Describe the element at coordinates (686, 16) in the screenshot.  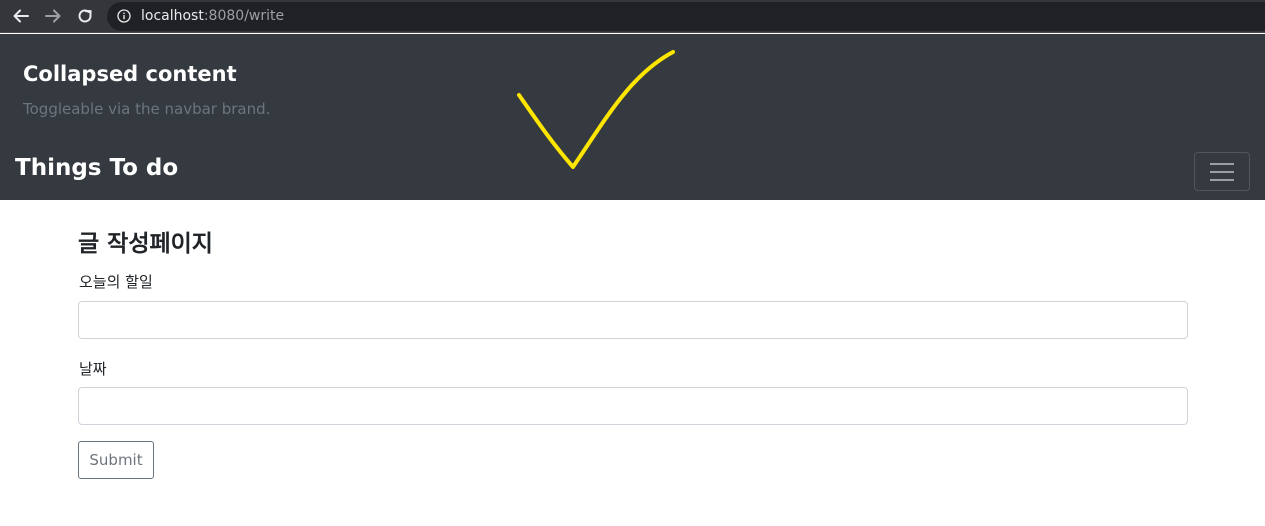
I see `address-bar: localhost:8080/write` at that location.